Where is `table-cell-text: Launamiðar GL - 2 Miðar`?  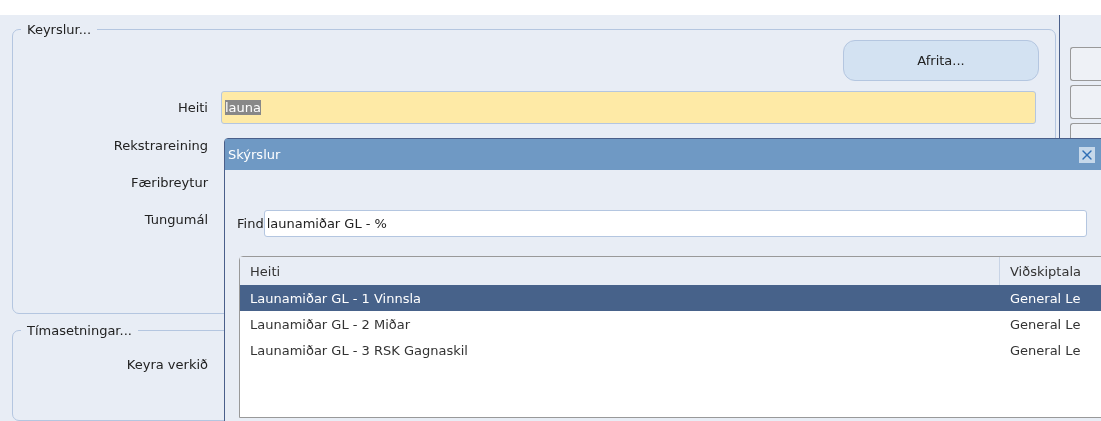 table-cell-text: Launamiðar GL - 2 Miðar is located at coordinates (330, 324).